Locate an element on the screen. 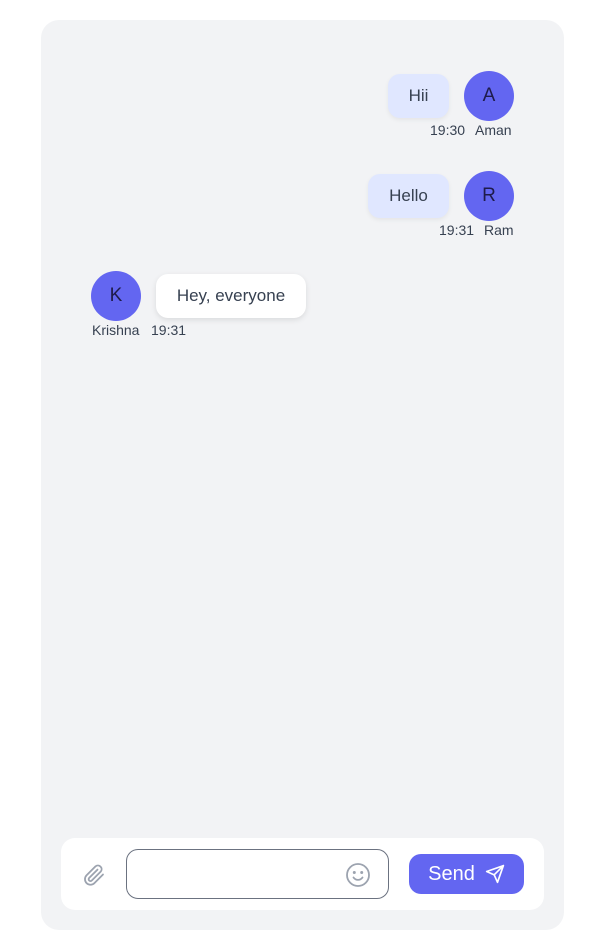 The image size is (593, 950). send-button: Send is located at coordinates (466, 874).